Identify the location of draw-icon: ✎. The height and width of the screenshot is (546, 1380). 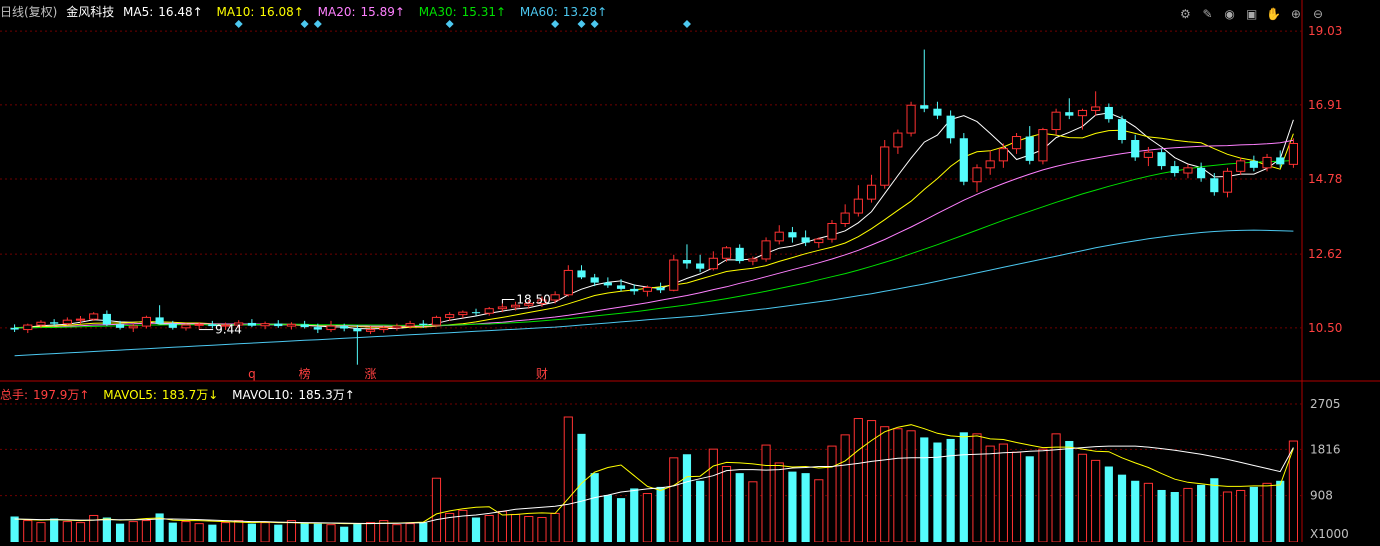
(1208, 14).